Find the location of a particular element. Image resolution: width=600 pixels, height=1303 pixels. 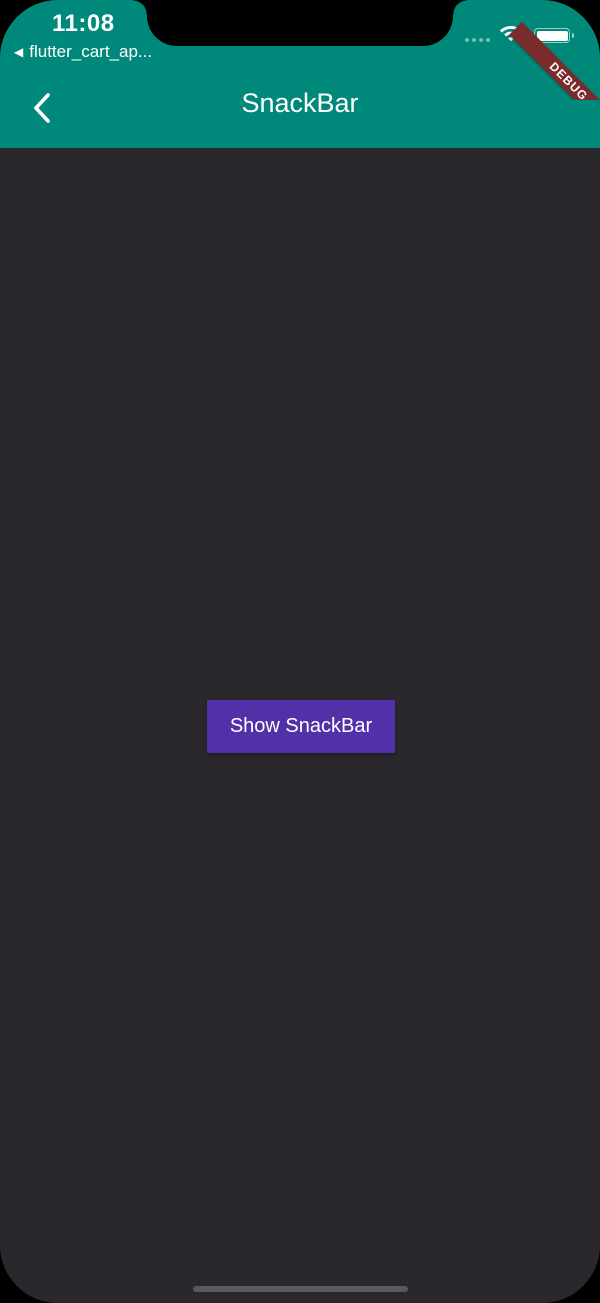

device-notch is located at coordinates (300, 23).